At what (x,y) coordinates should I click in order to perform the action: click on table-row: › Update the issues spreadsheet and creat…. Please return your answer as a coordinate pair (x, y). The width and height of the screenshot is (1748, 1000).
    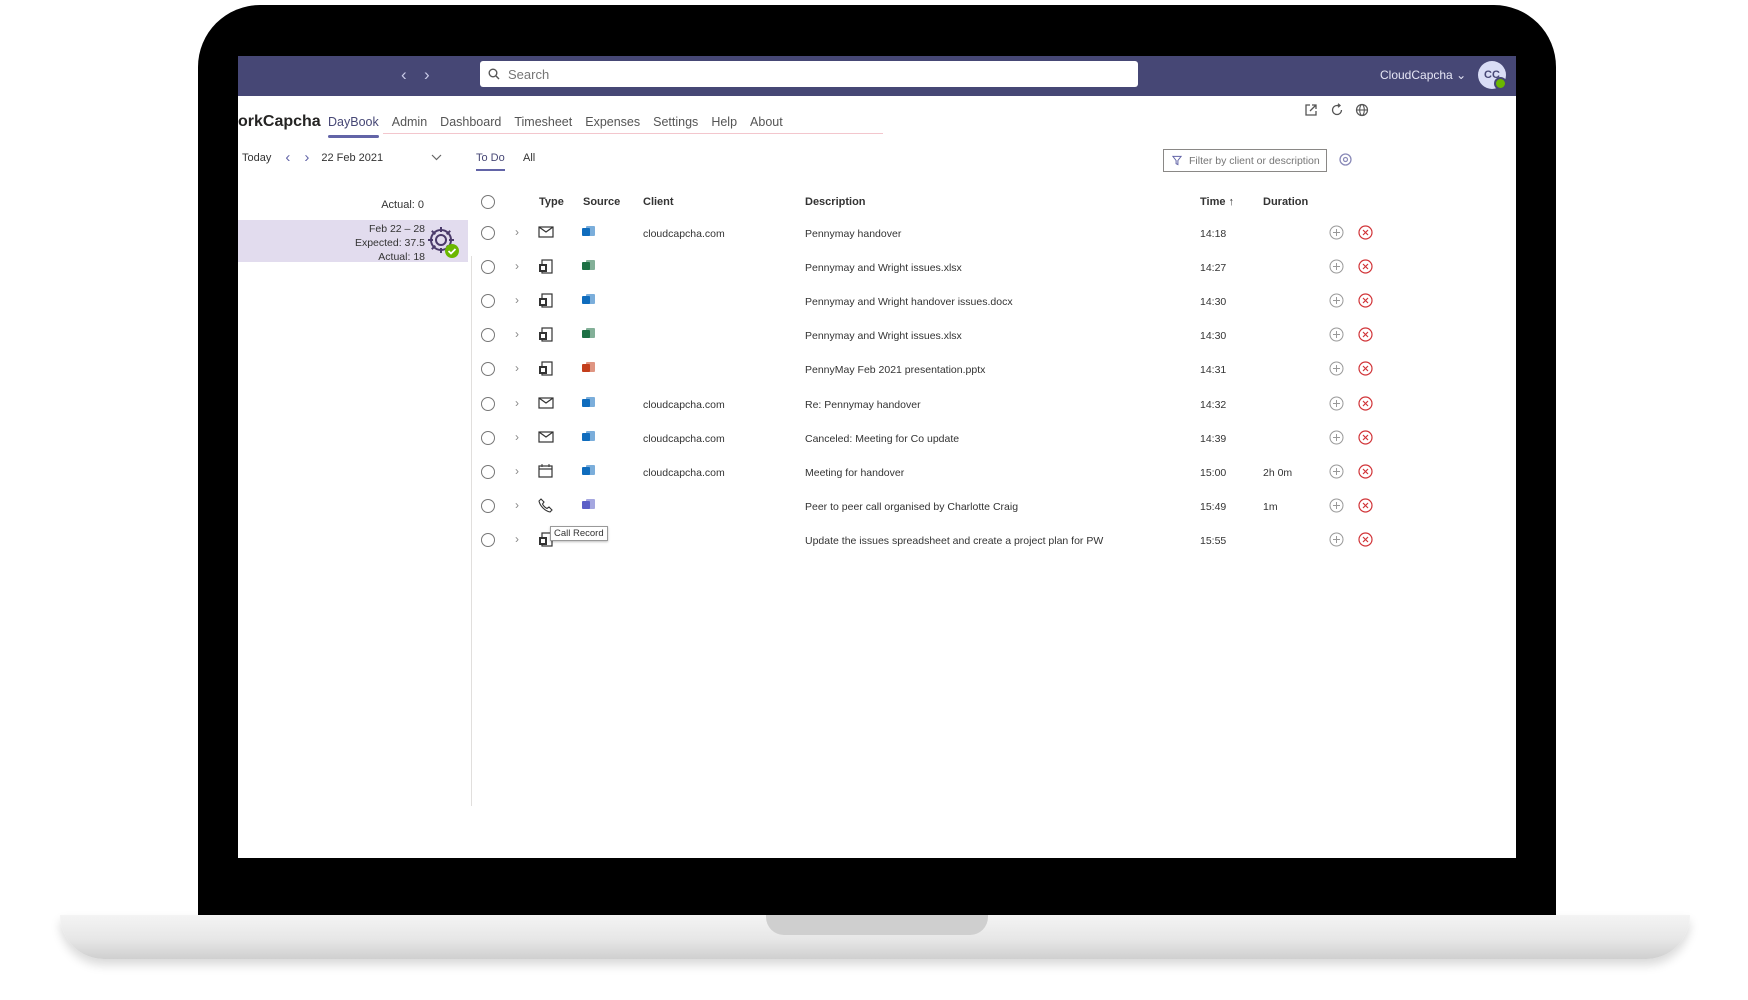
    Looking at the image, I should click on (877, 541).